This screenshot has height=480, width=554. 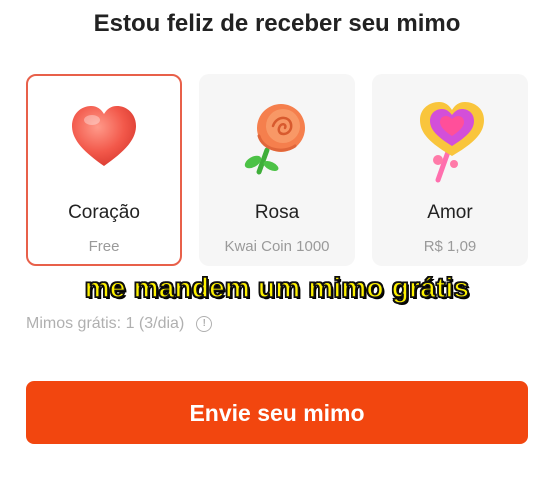 What do you see at coordinates (450, 141) in the screenshot?
I see `heart-lollipop-icon` at bounding box center [450, 141].